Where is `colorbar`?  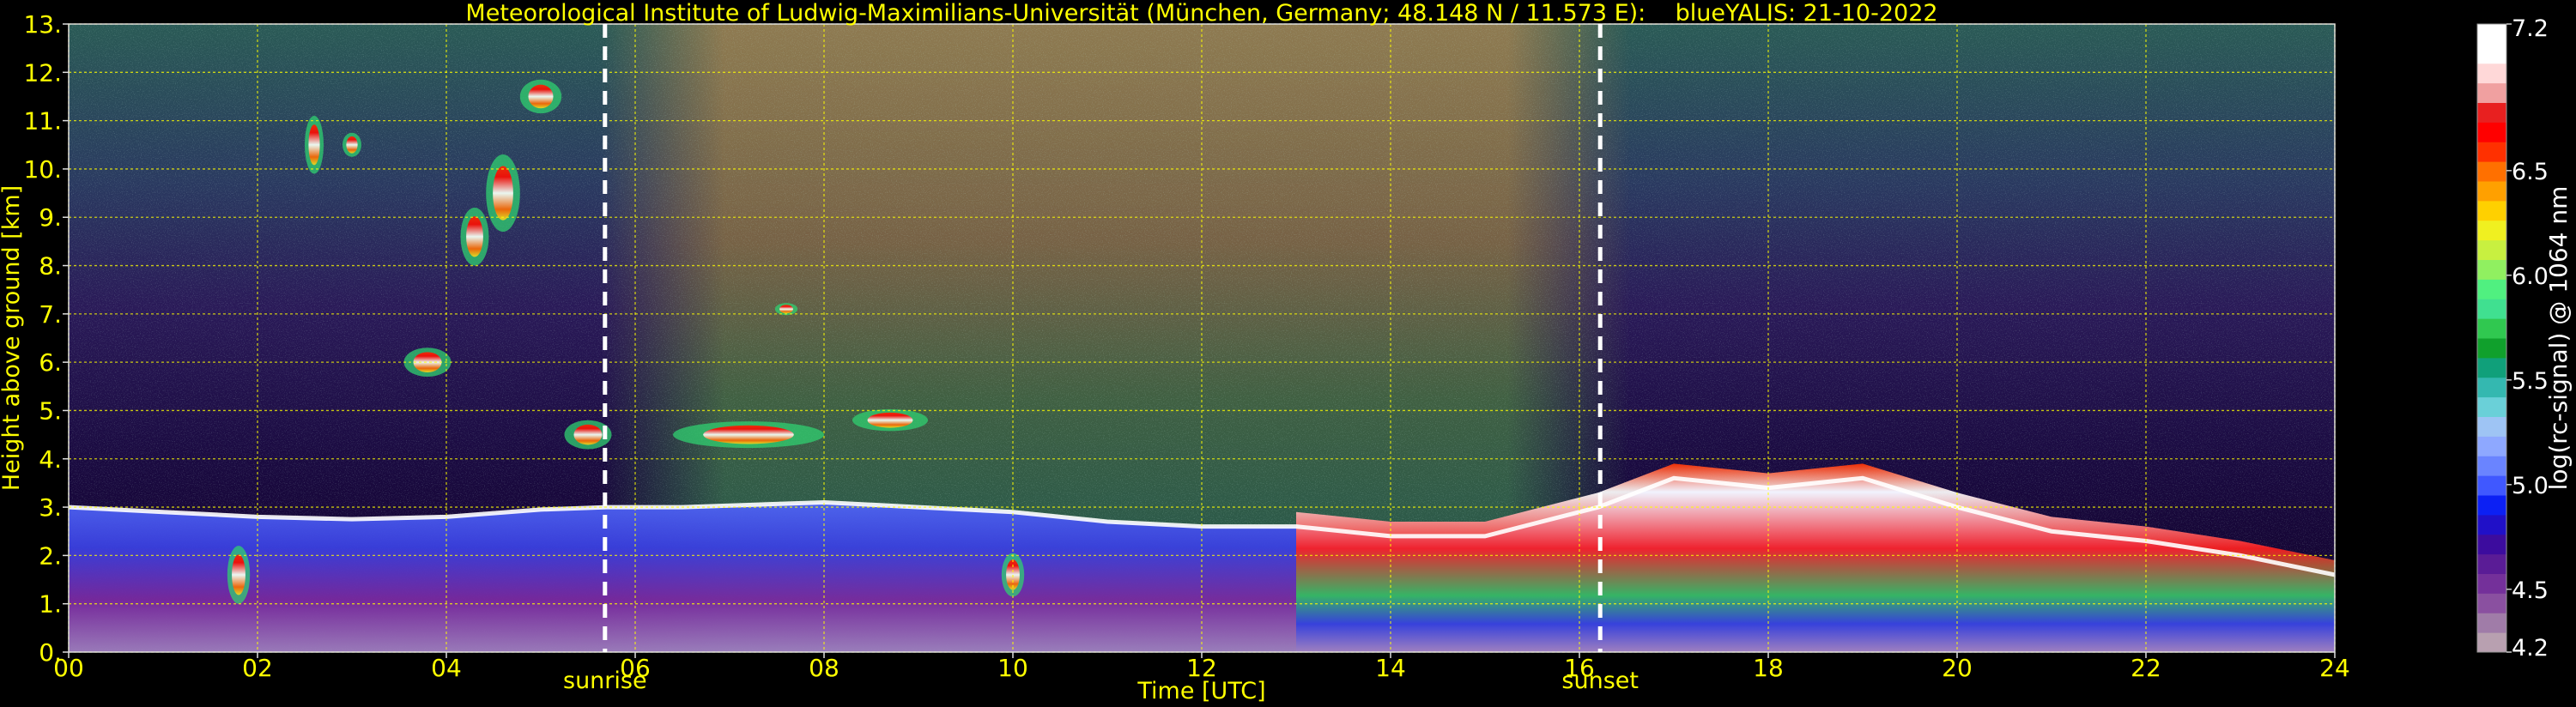
colorbar is located at coordinates (2491, 338).